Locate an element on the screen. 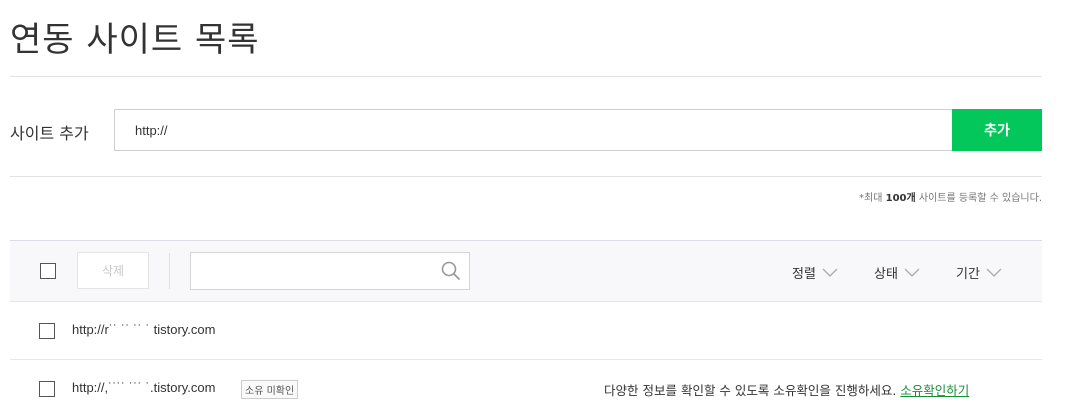 The width and height of the screenshot is (1075, 419). site-url: http://,˙˙˙˙ ˙˙˙ ˙.tistory.com is located at coordinates (143, 387).